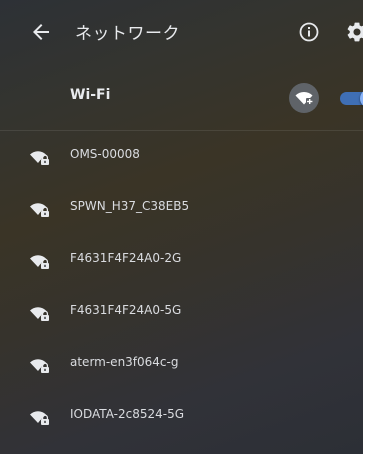 This screenshot has width=377, height=454. I want to click on network-name: aterm-en3f064c-g, so click(124, 362).